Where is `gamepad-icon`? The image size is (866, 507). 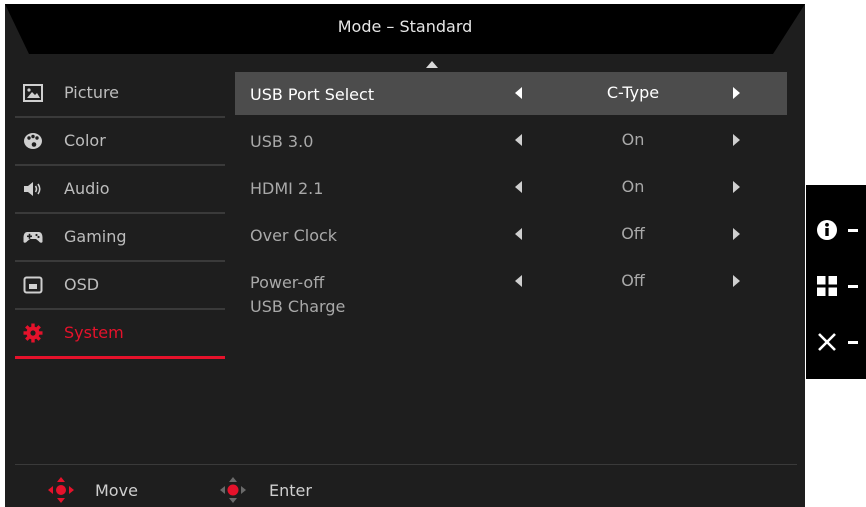
gamepad-icon is located at coordinates (33, 237).